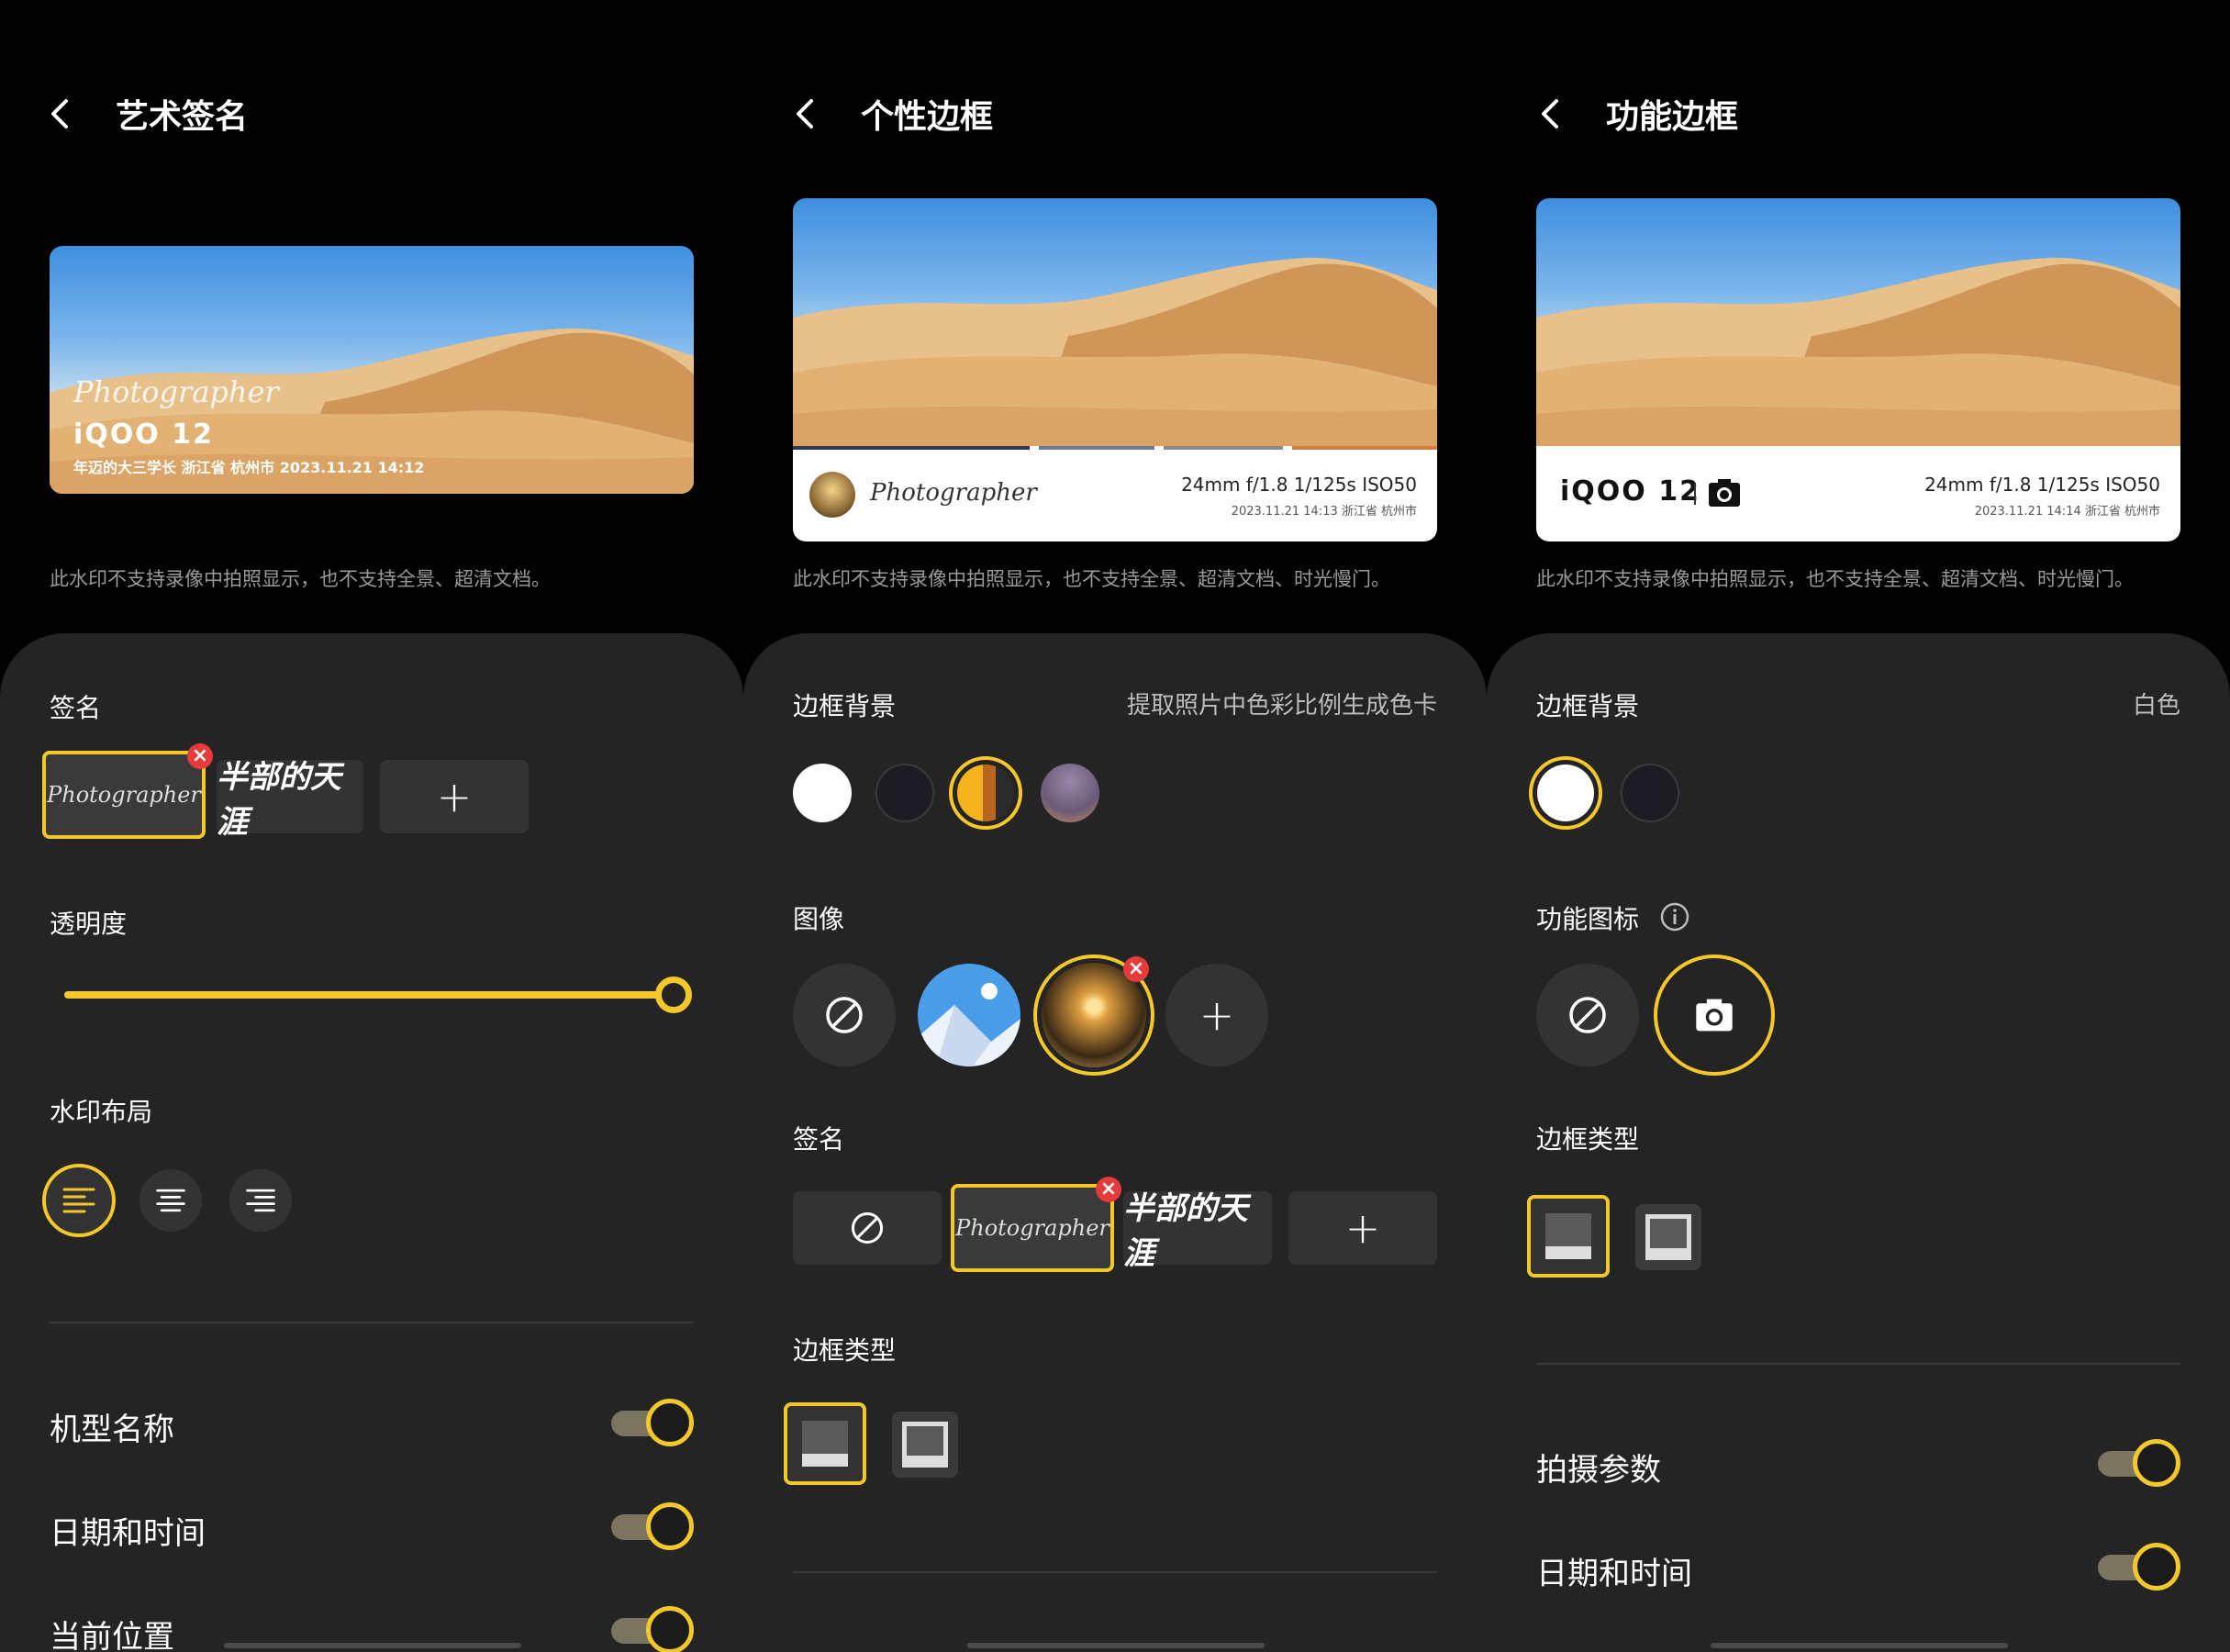  What do you see at coordinates (1070, 793) in the screenshot?
I see `bg-color-gradient` at bounding box center [1070, 793].